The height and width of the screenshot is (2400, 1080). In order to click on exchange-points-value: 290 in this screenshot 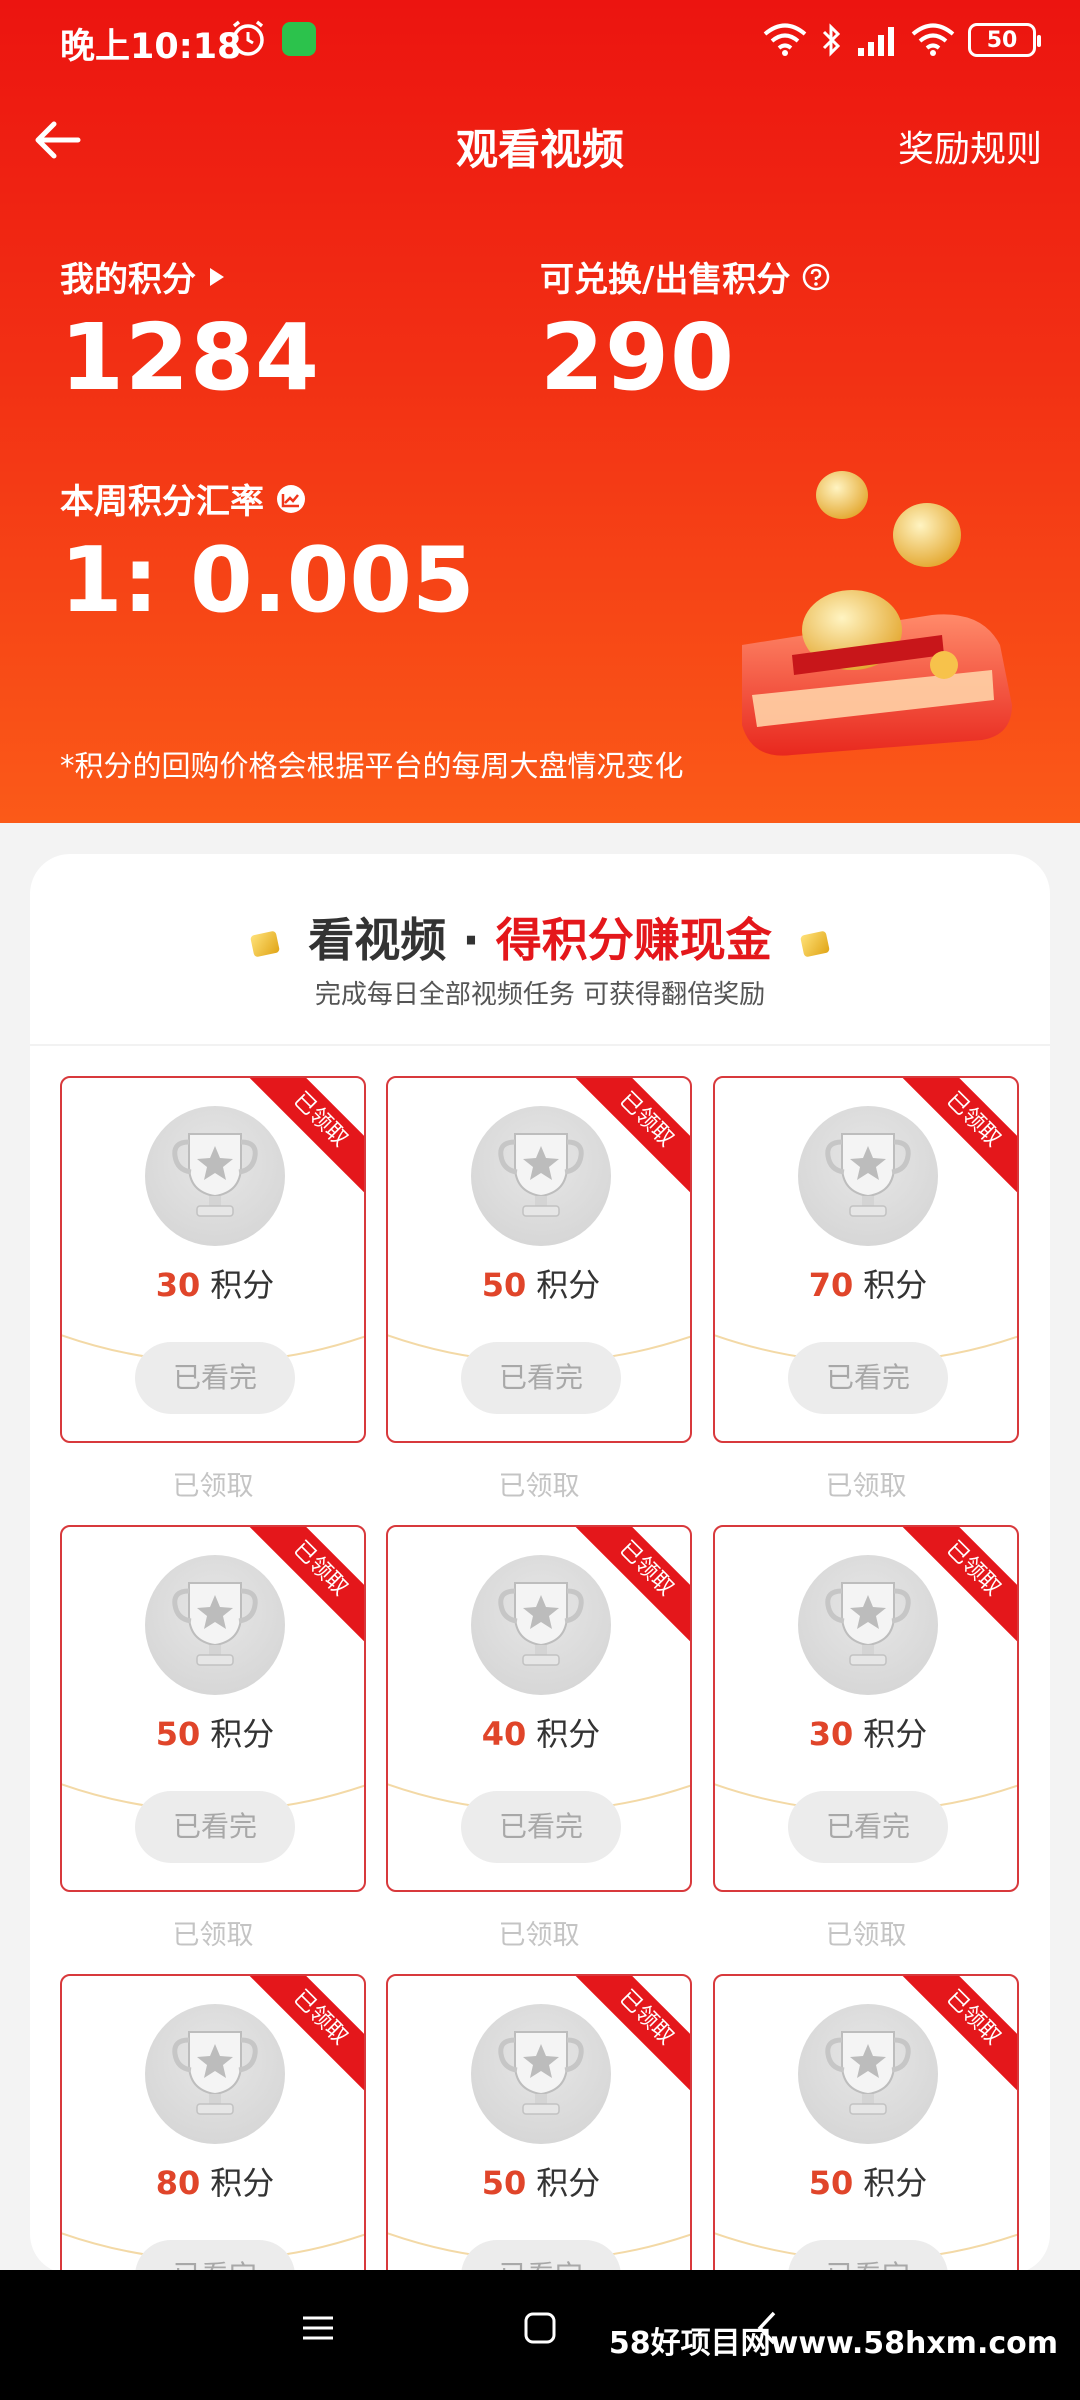, I will do `click(638, 357)`.